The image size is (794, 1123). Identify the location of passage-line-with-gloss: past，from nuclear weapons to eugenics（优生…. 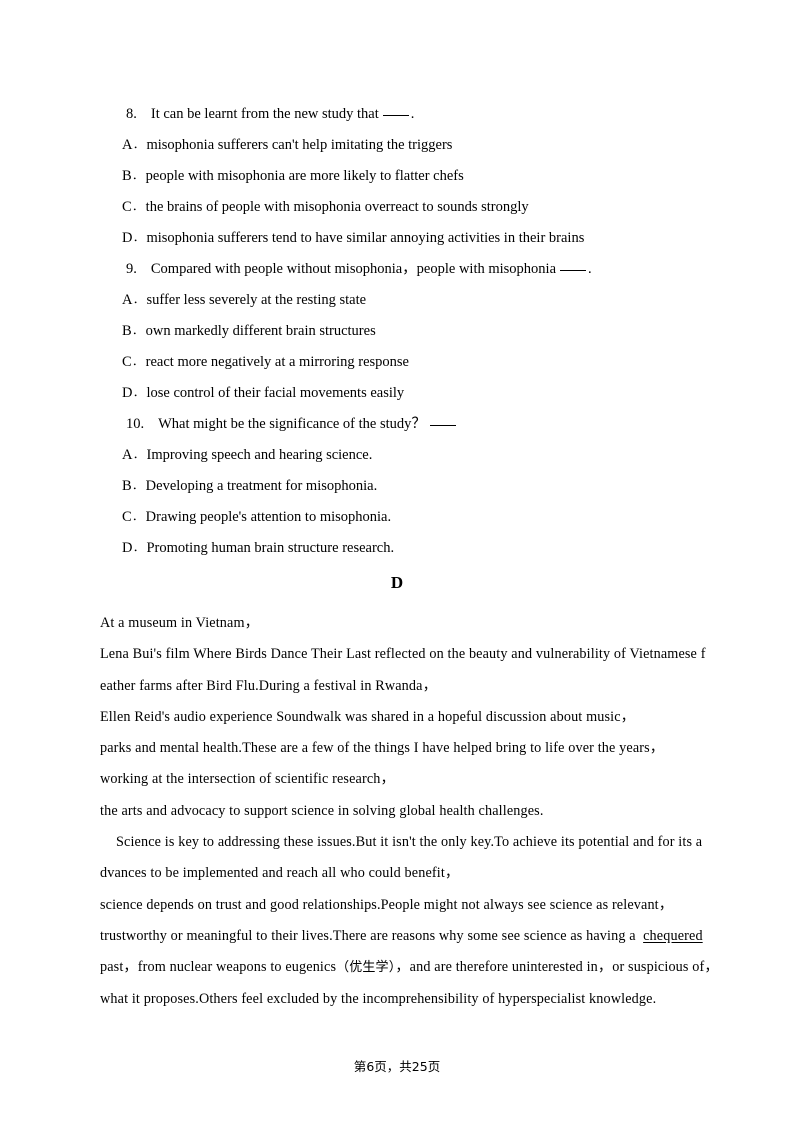
(409, 967).